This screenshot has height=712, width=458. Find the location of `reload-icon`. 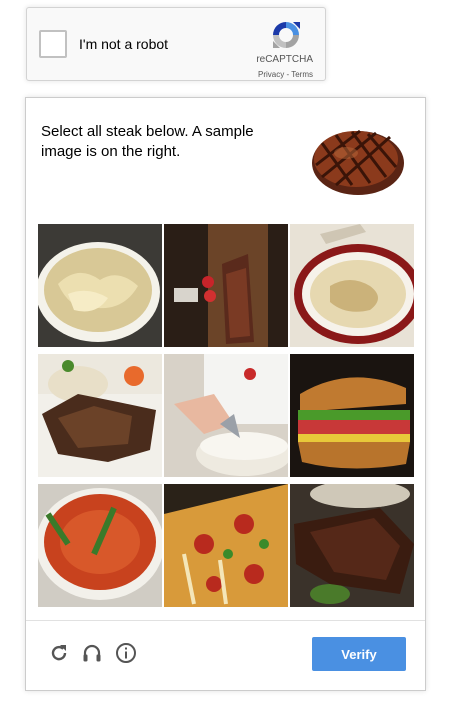

reload-icon is located at coordinates (59, 653).